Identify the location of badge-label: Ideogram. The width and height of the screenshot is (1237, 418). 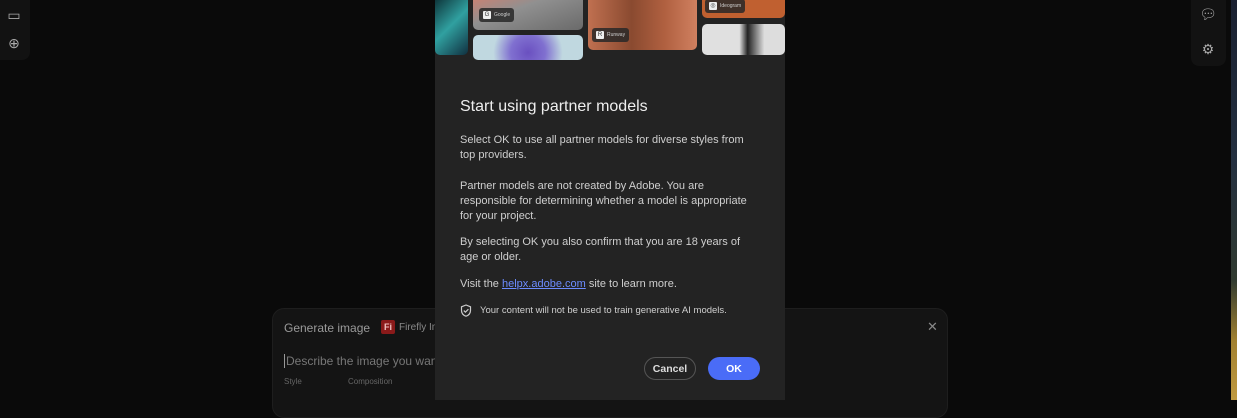
(731, 6).